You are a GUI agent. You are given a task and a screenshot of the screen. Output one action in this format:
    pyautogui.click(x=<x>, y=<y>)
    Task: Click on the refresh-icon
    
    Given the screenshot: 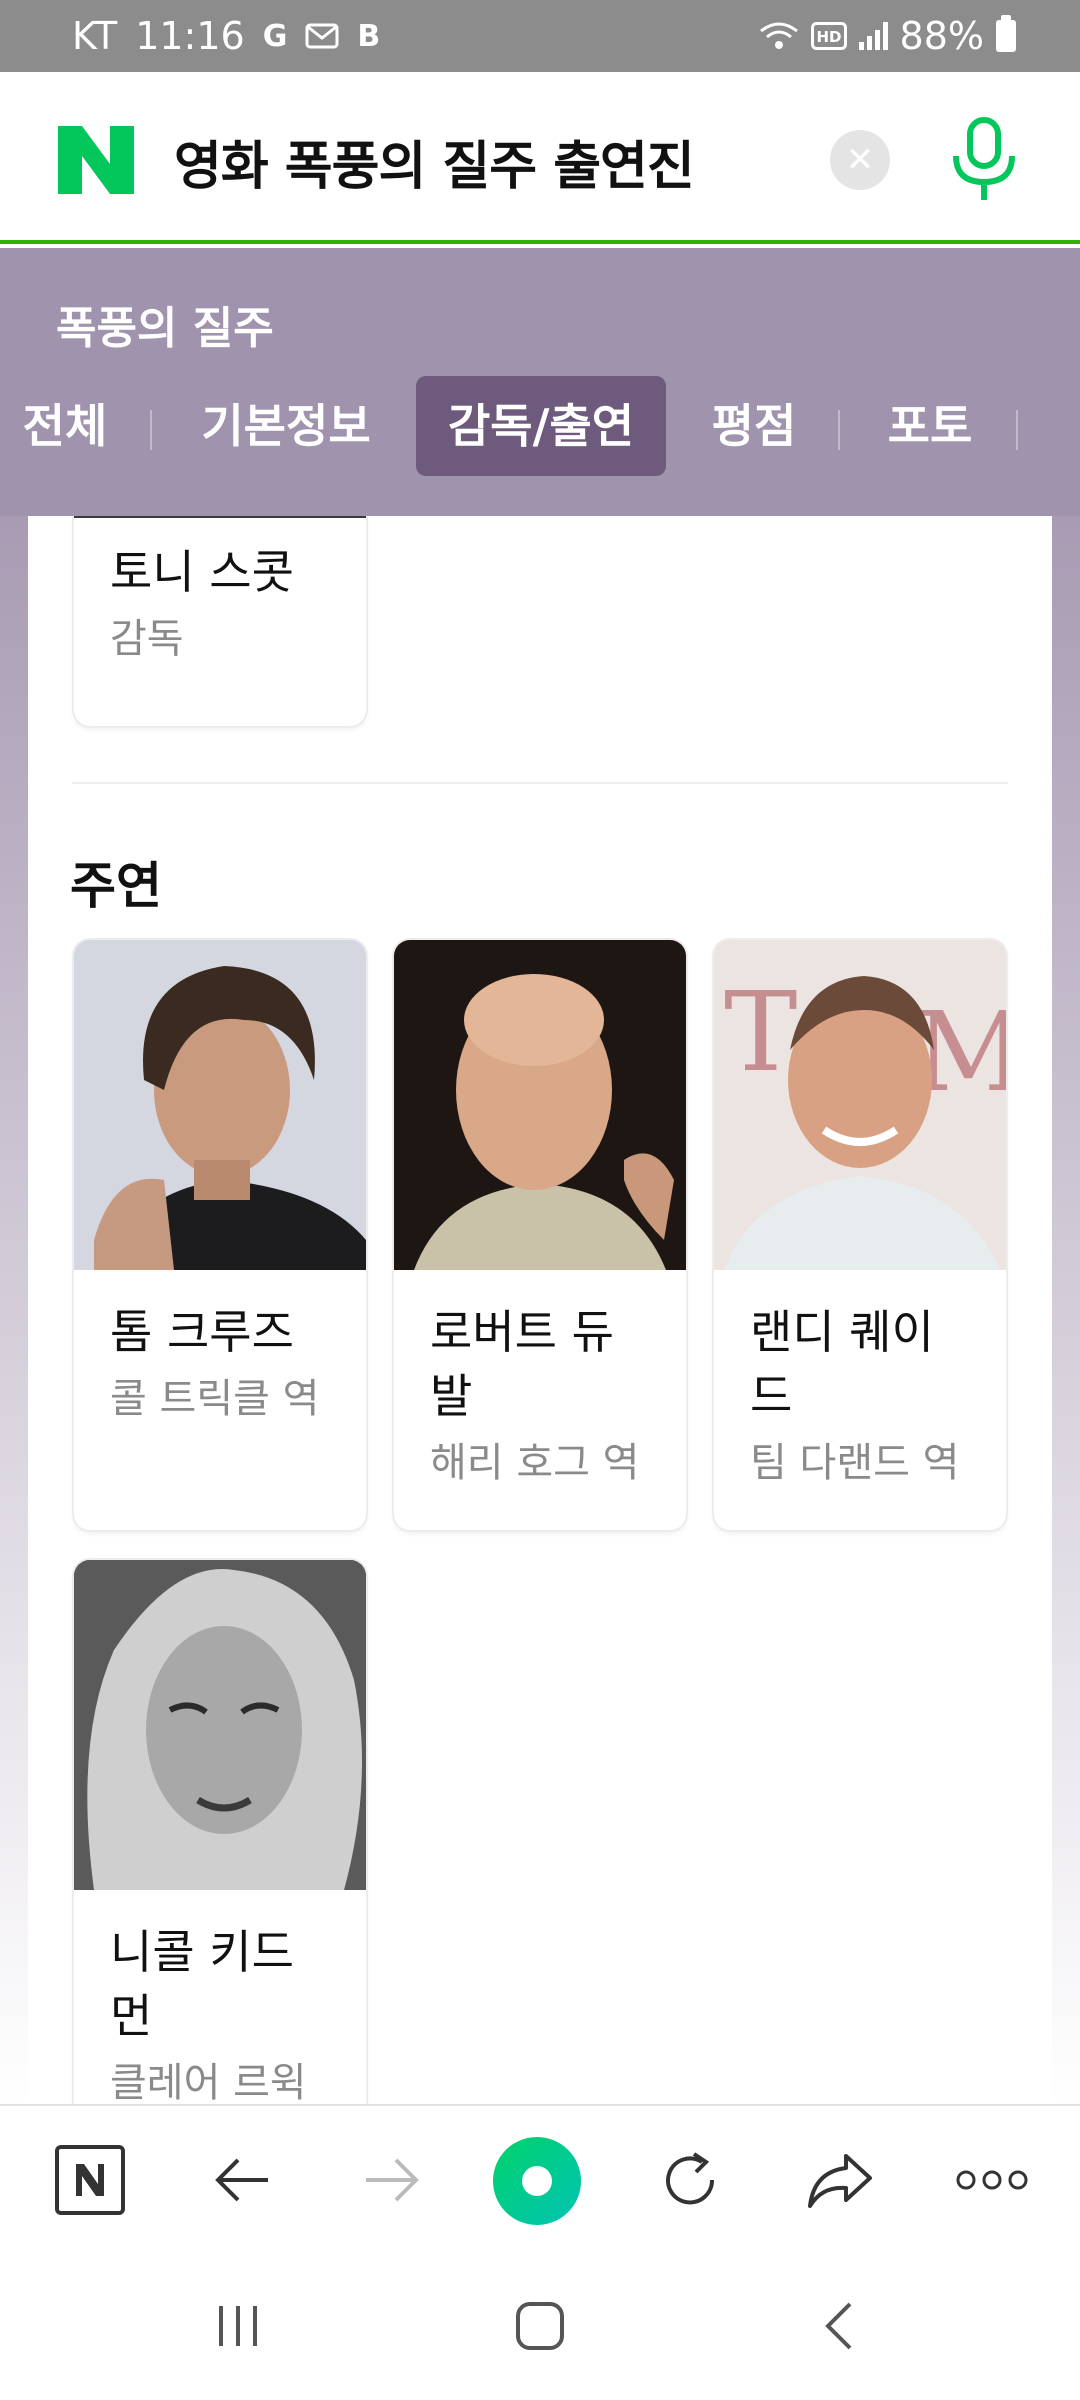 What is the action you would take?
    pyautogui.click(x=690, y=2178)
    